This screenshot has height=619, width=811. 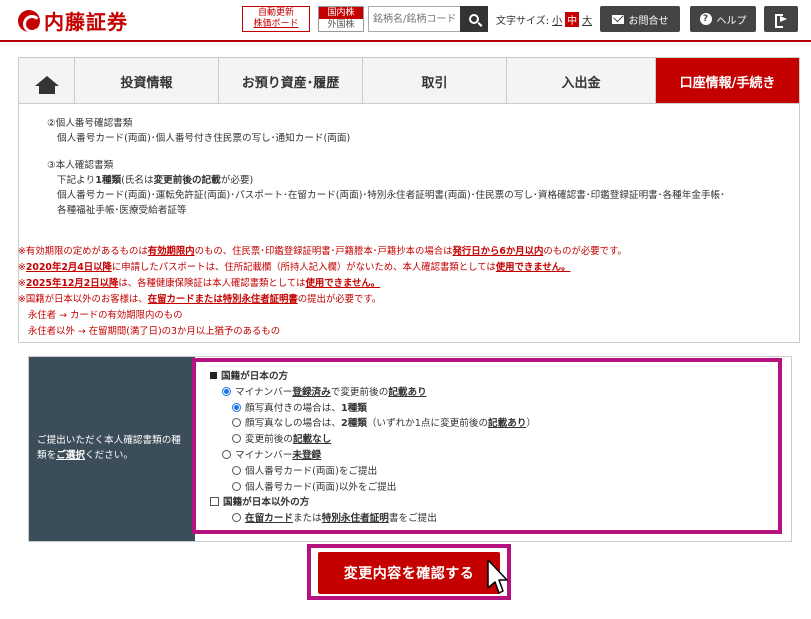 I want to click on search-icon, so click(x=474, y=19).